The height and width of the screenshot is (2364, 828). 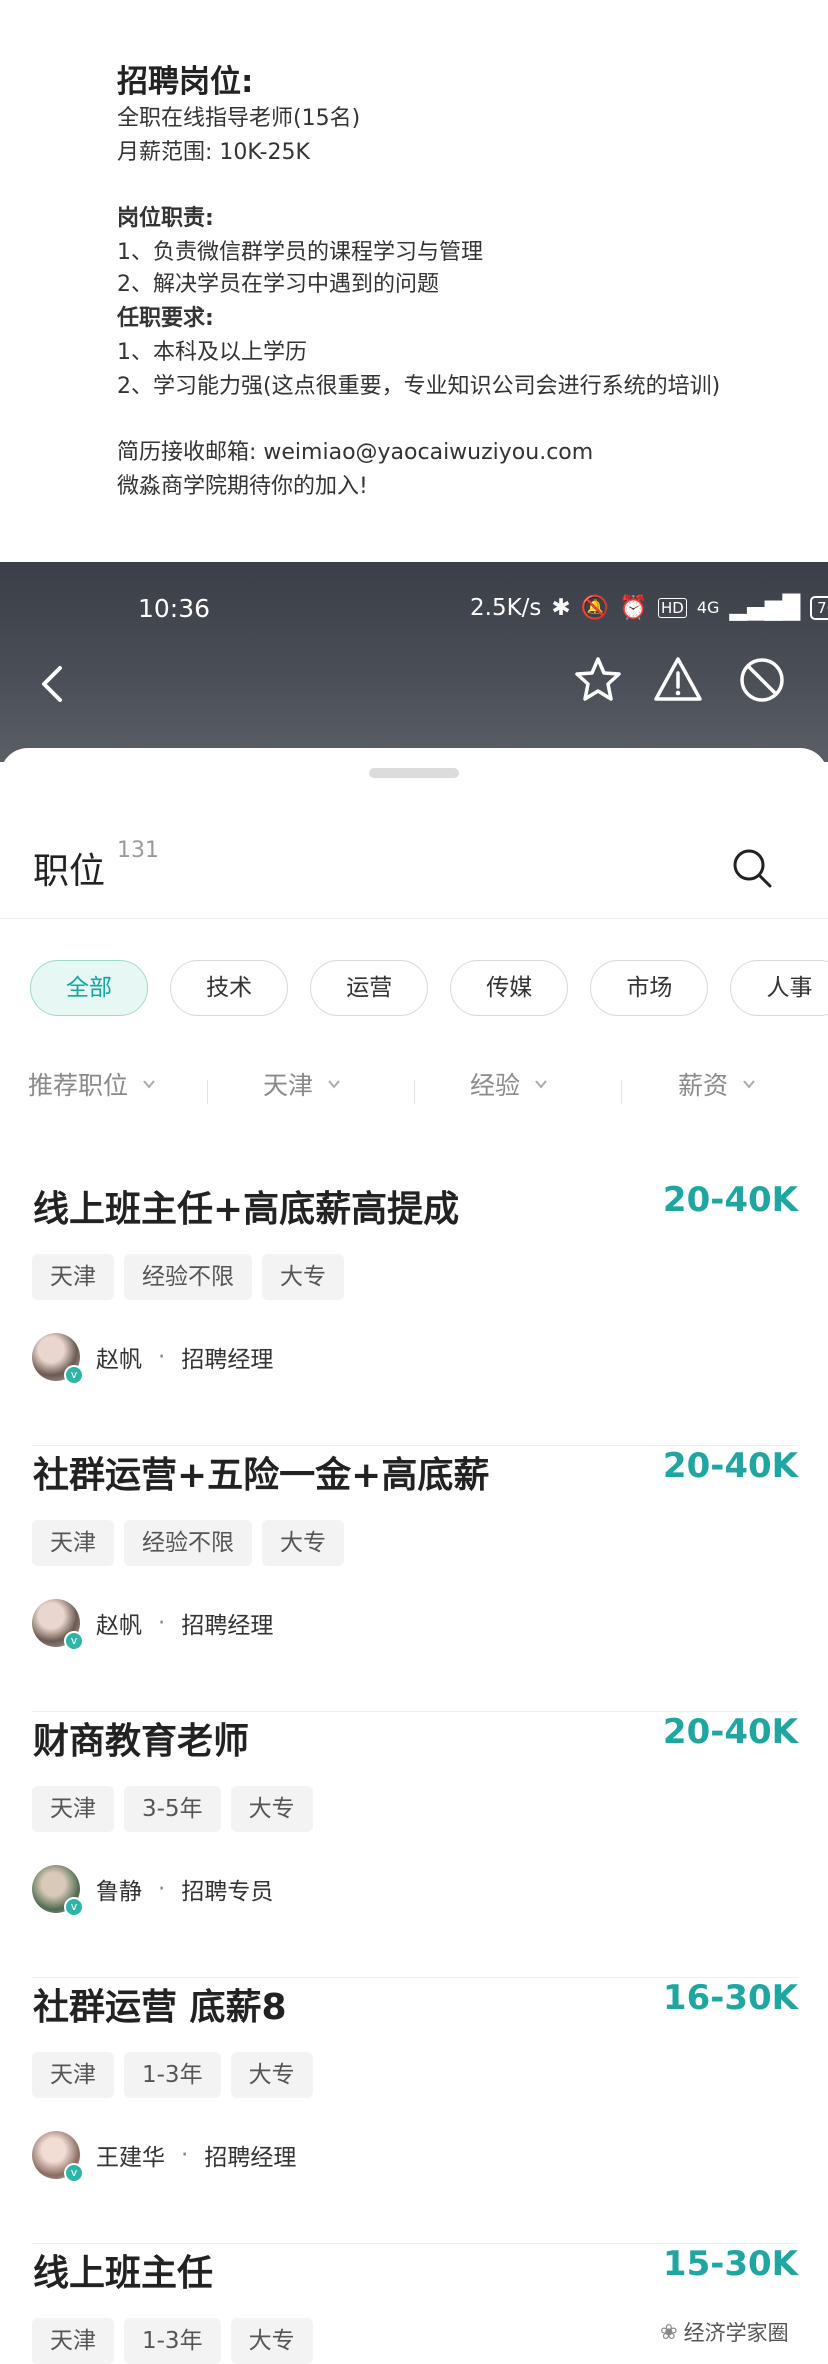 What do you see at coordinates (130, 2158) in the screenshot?
I see `recruiter-name: 王建华` at bounding box center [130, 2158].